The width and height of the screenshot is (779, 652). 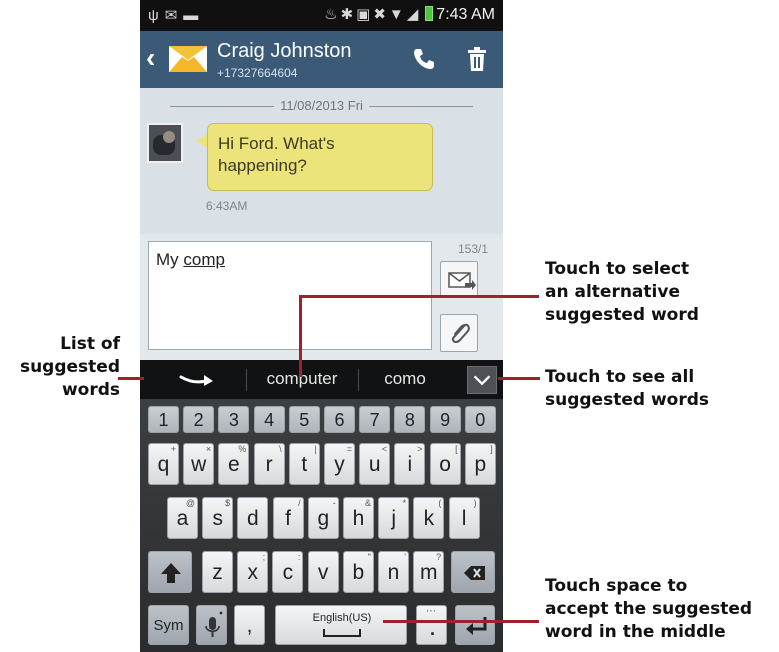 What do you see at coordinates (199, 464) in the screenshot?
I see `key-w: w ×` at bounding box center [199, 464].